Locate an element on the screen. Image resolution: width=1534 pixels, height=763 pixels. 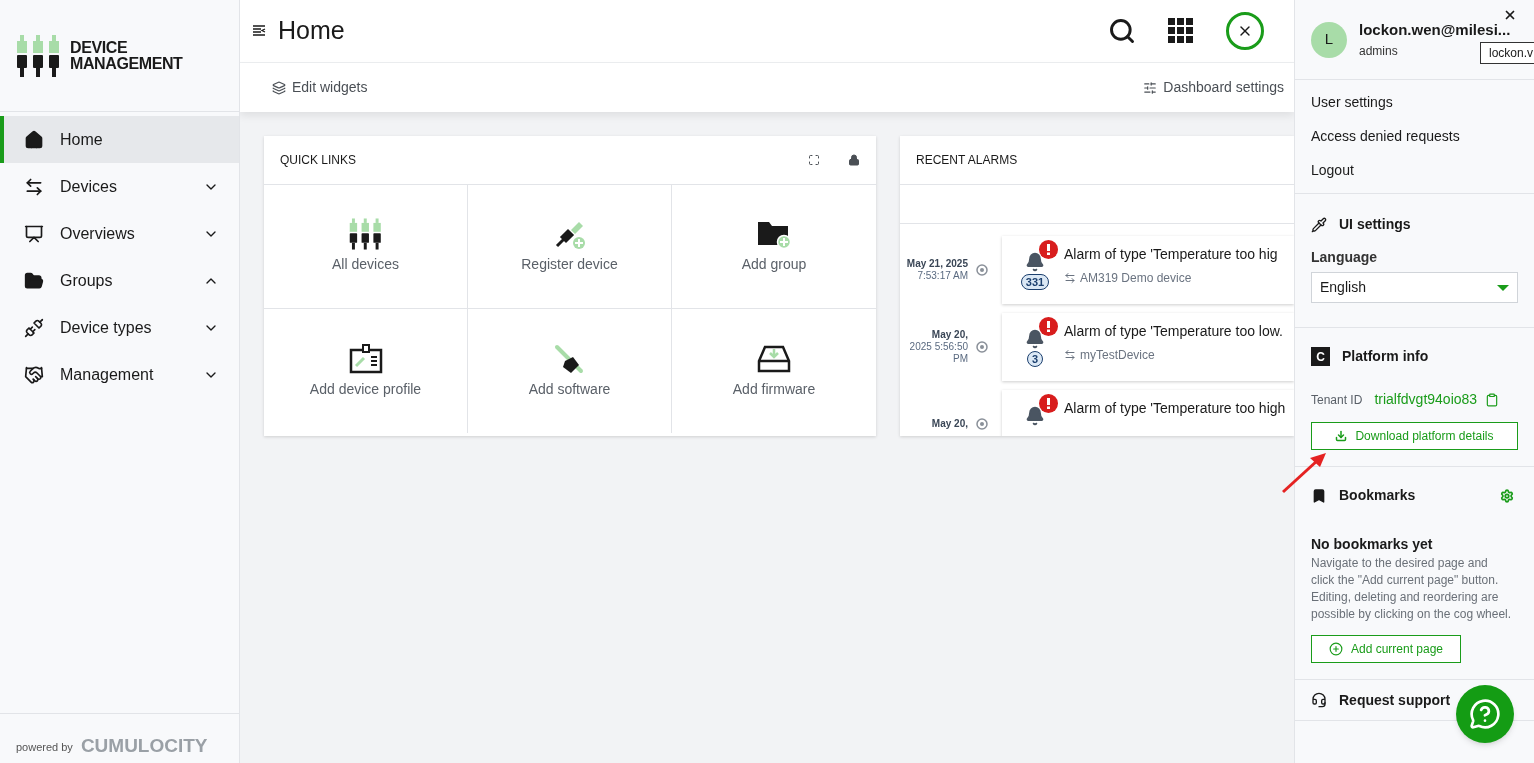
empty-text: Navigate to the desired page and click the "Add current page" button. Editing, deleting and reordering are possible by clicking on the cog wheel. is located at coordinates (1412, 589).